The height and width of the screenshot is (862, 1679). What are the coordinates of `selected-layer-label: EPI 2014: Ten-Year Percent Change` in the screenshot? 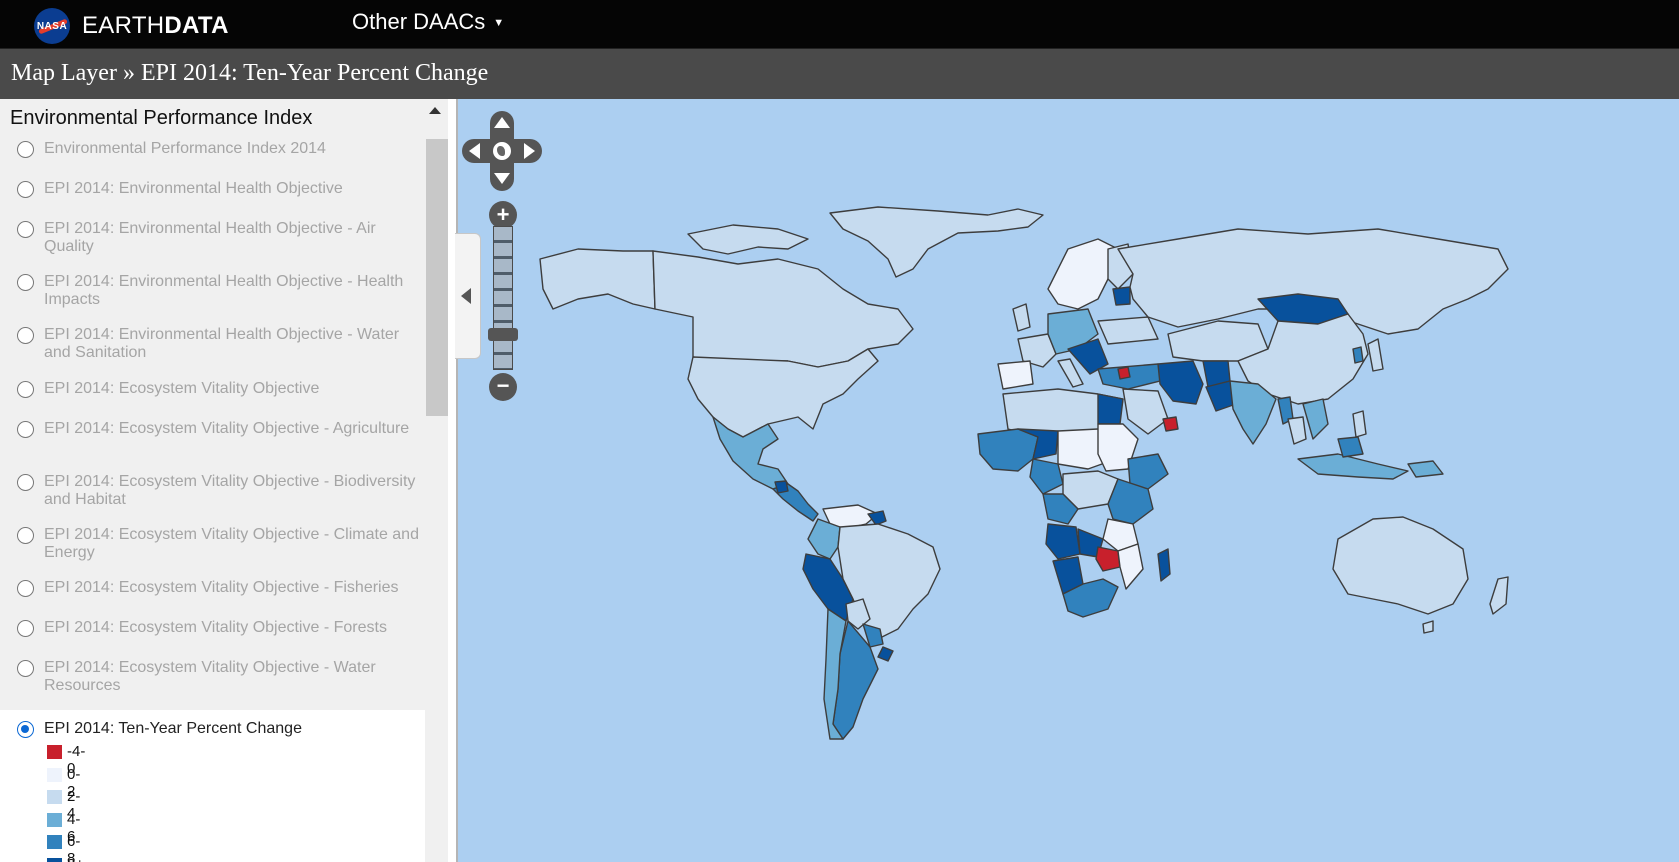 It's located at (173, 728).